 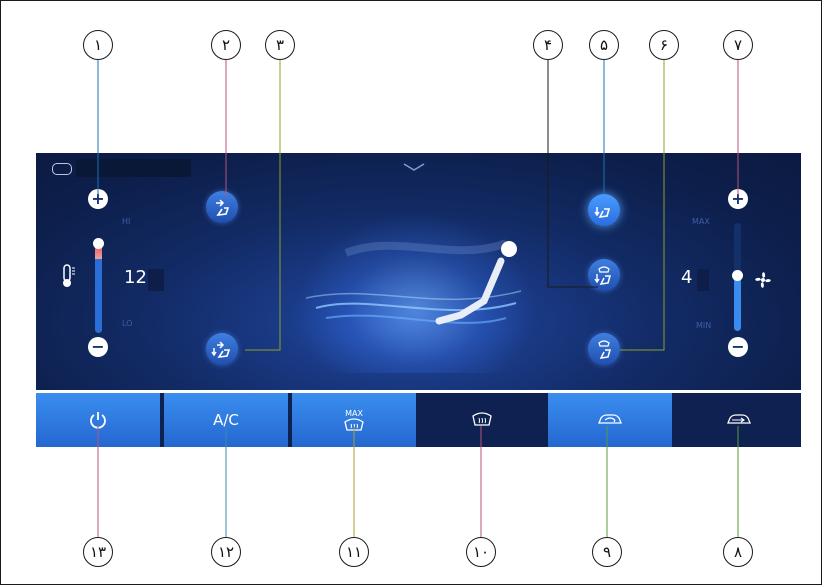 I want to click on defrost-vent-button, so click(x=604, y=349).